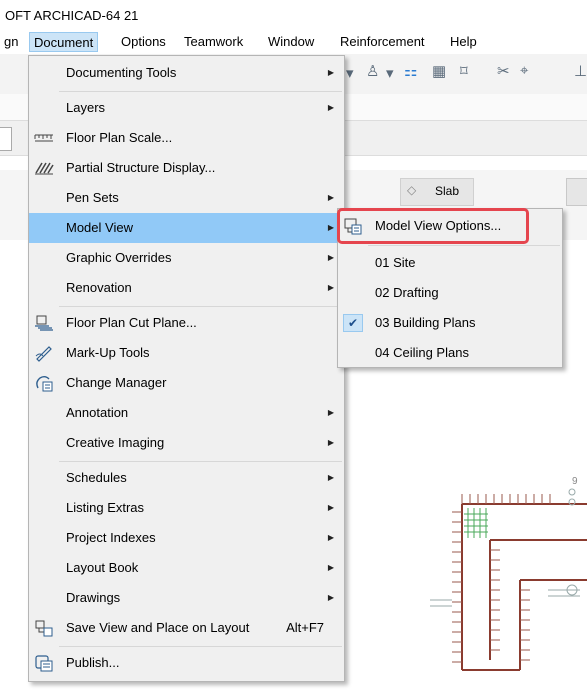 Image resolution: width=587 pixels, height=694 pixels. I want to click on grid-number-icon: ▦, so click(439, 71).